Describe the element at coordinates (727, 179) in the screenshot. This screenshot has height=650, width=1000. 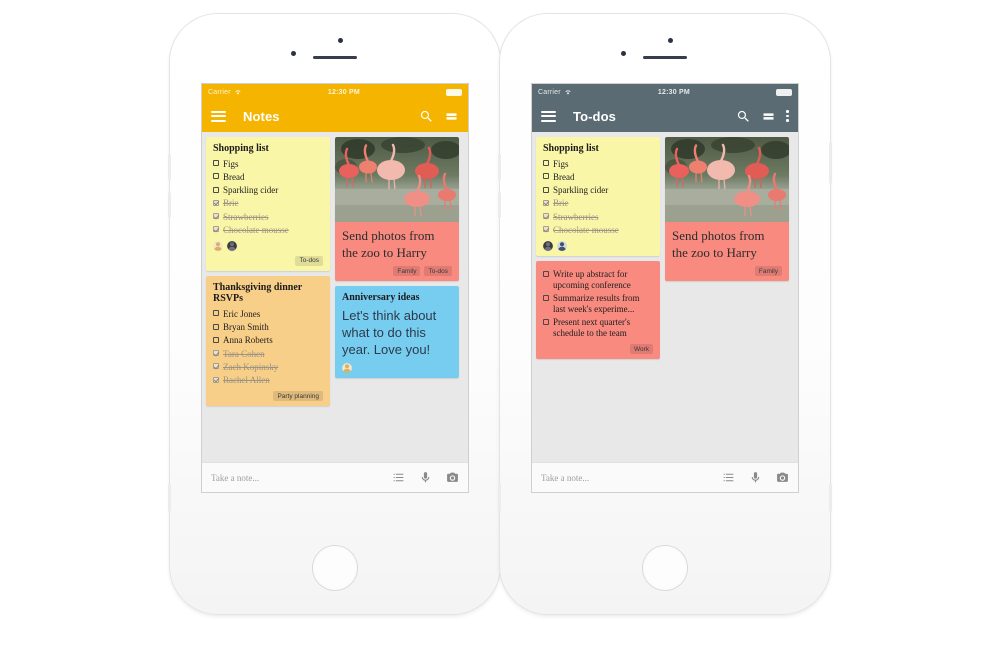
I see `flamingos-photo` at that location.